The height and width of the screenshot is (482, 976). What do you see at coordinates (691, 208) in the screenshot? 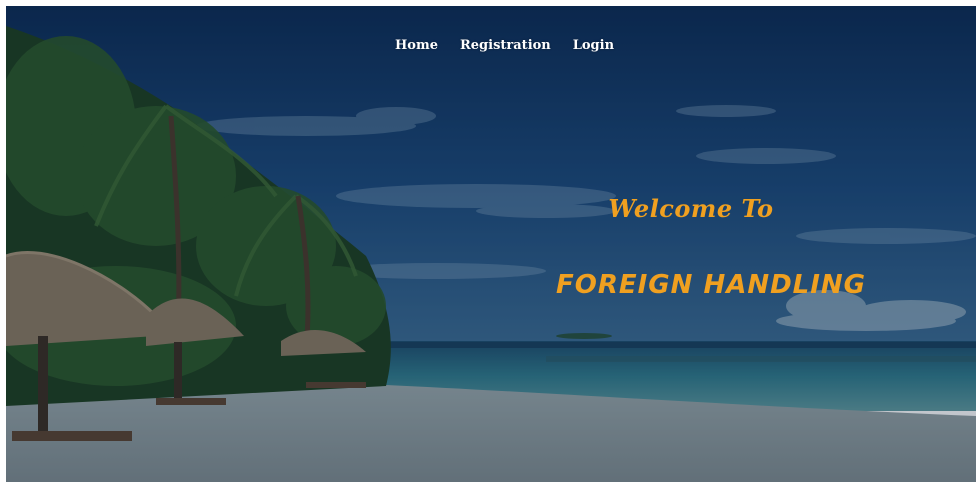
I see `welcome-heading: Welcome To` at bounding box center [691, 208].